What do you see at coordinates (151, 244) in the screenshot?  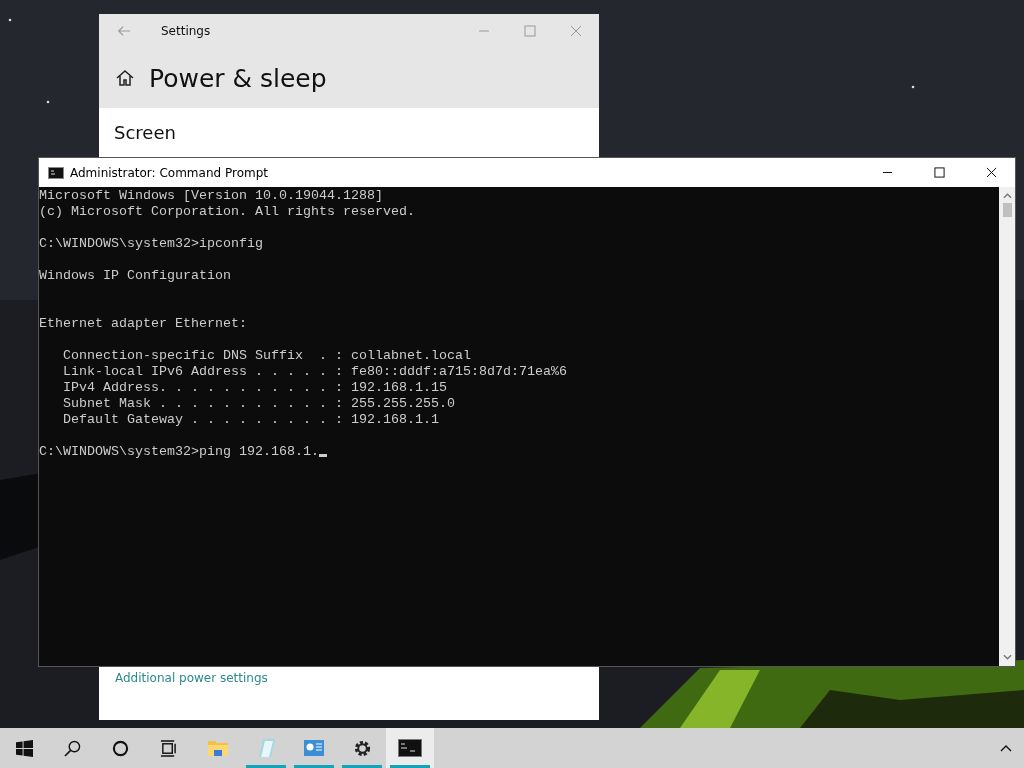 I see `console-line: C:\WINDOWS\system32>ipconfig` at bounding box center [151, 244].